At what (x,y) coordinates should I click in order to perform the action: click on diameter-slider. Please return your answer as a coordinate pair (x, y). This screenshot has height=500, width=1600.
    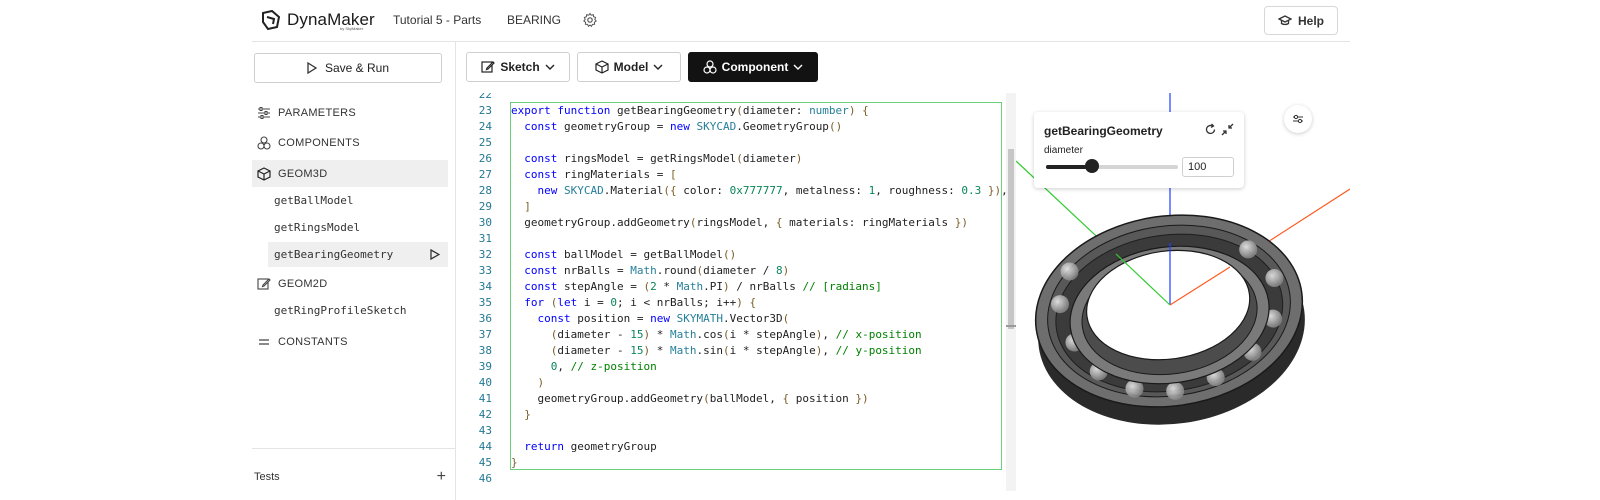
    Looking at the image, I should click on (1112, 167).